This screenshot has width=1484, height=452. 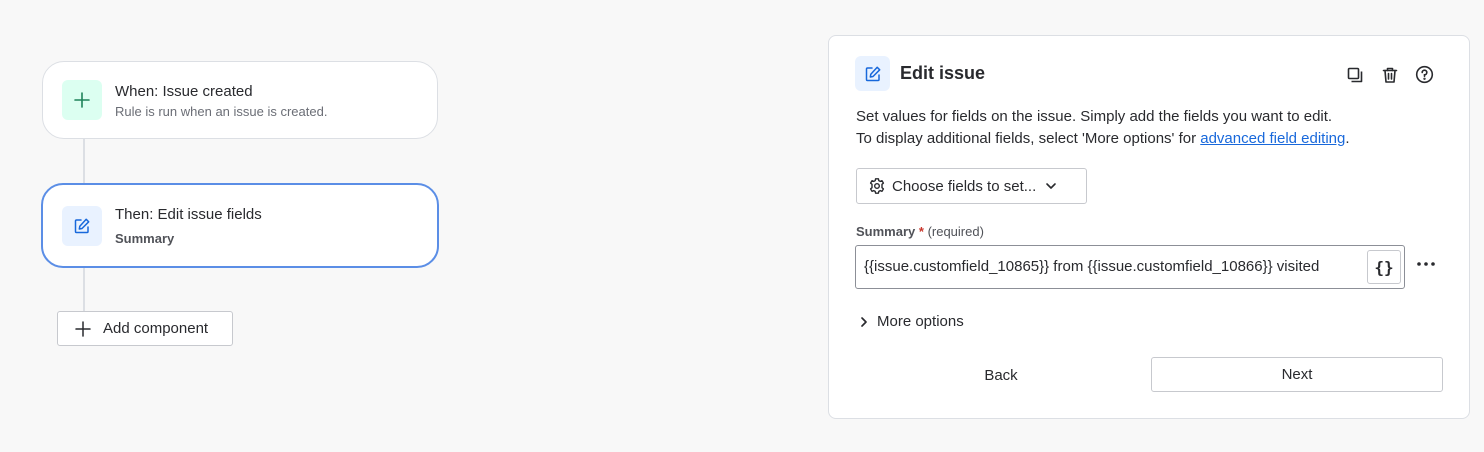 I want to click on trigger-title: When: Issue created, so click(x=184, y=91).